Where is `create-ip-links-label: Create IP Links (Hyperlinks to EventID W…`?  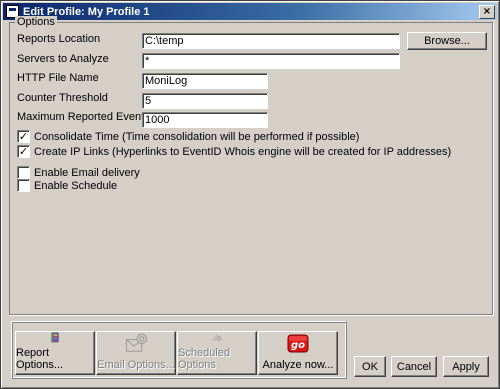
create-ip-links-label: Create IP Links (Hyperlinks to EventID W… is located at coordinates (243, 151).